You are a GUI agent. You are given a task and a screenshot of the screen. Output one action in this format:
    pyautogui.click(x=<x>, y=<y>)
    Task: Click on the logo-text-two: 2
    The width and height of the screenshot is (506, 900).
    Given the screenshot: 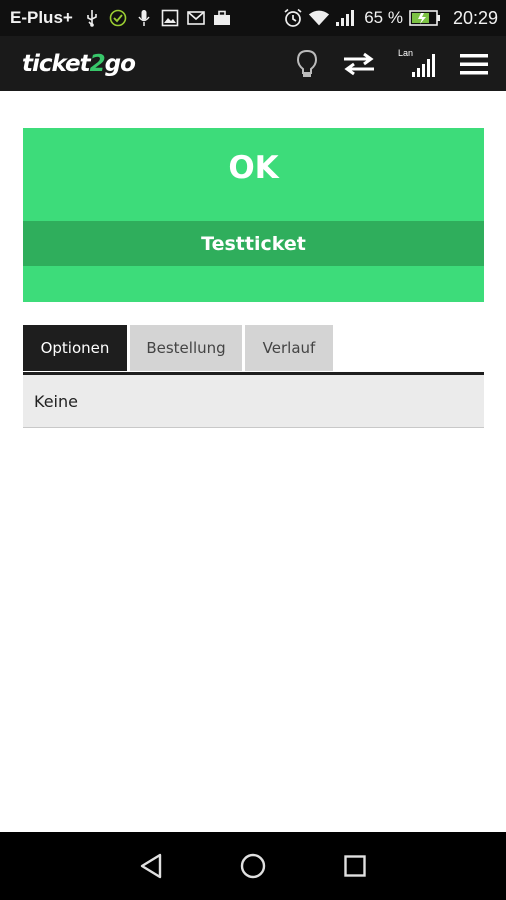 What is the action you would take?
    pyautogui.click(x=97, y=63)
    